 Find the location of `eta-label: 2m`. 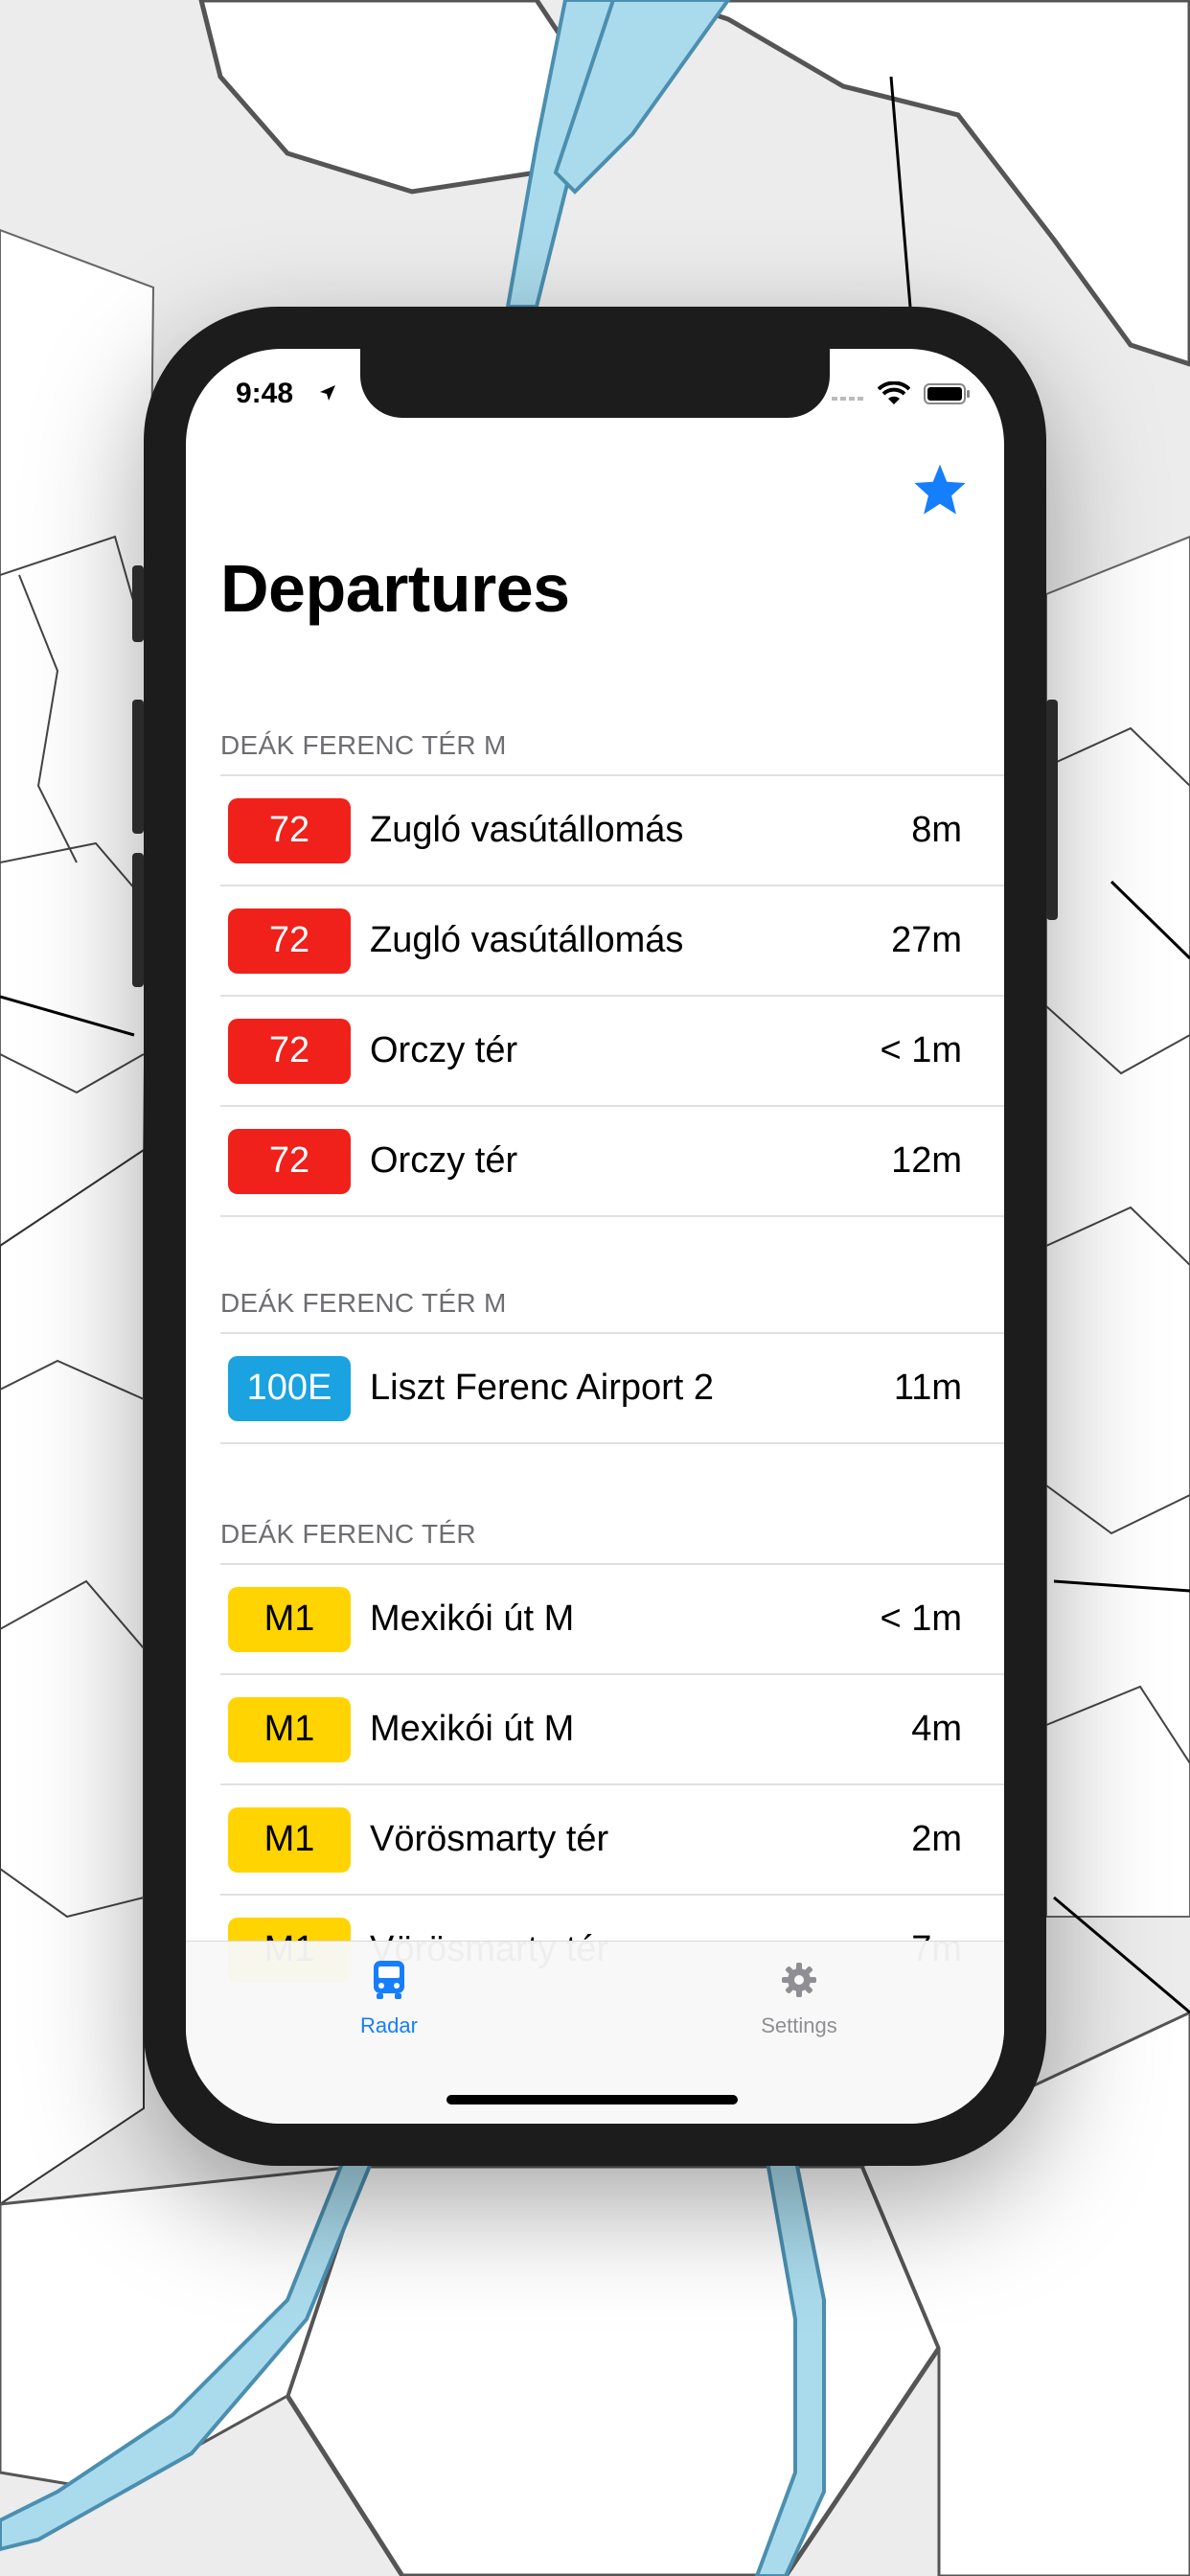

eta-label: 2m is located at coordinates (936, 1839).